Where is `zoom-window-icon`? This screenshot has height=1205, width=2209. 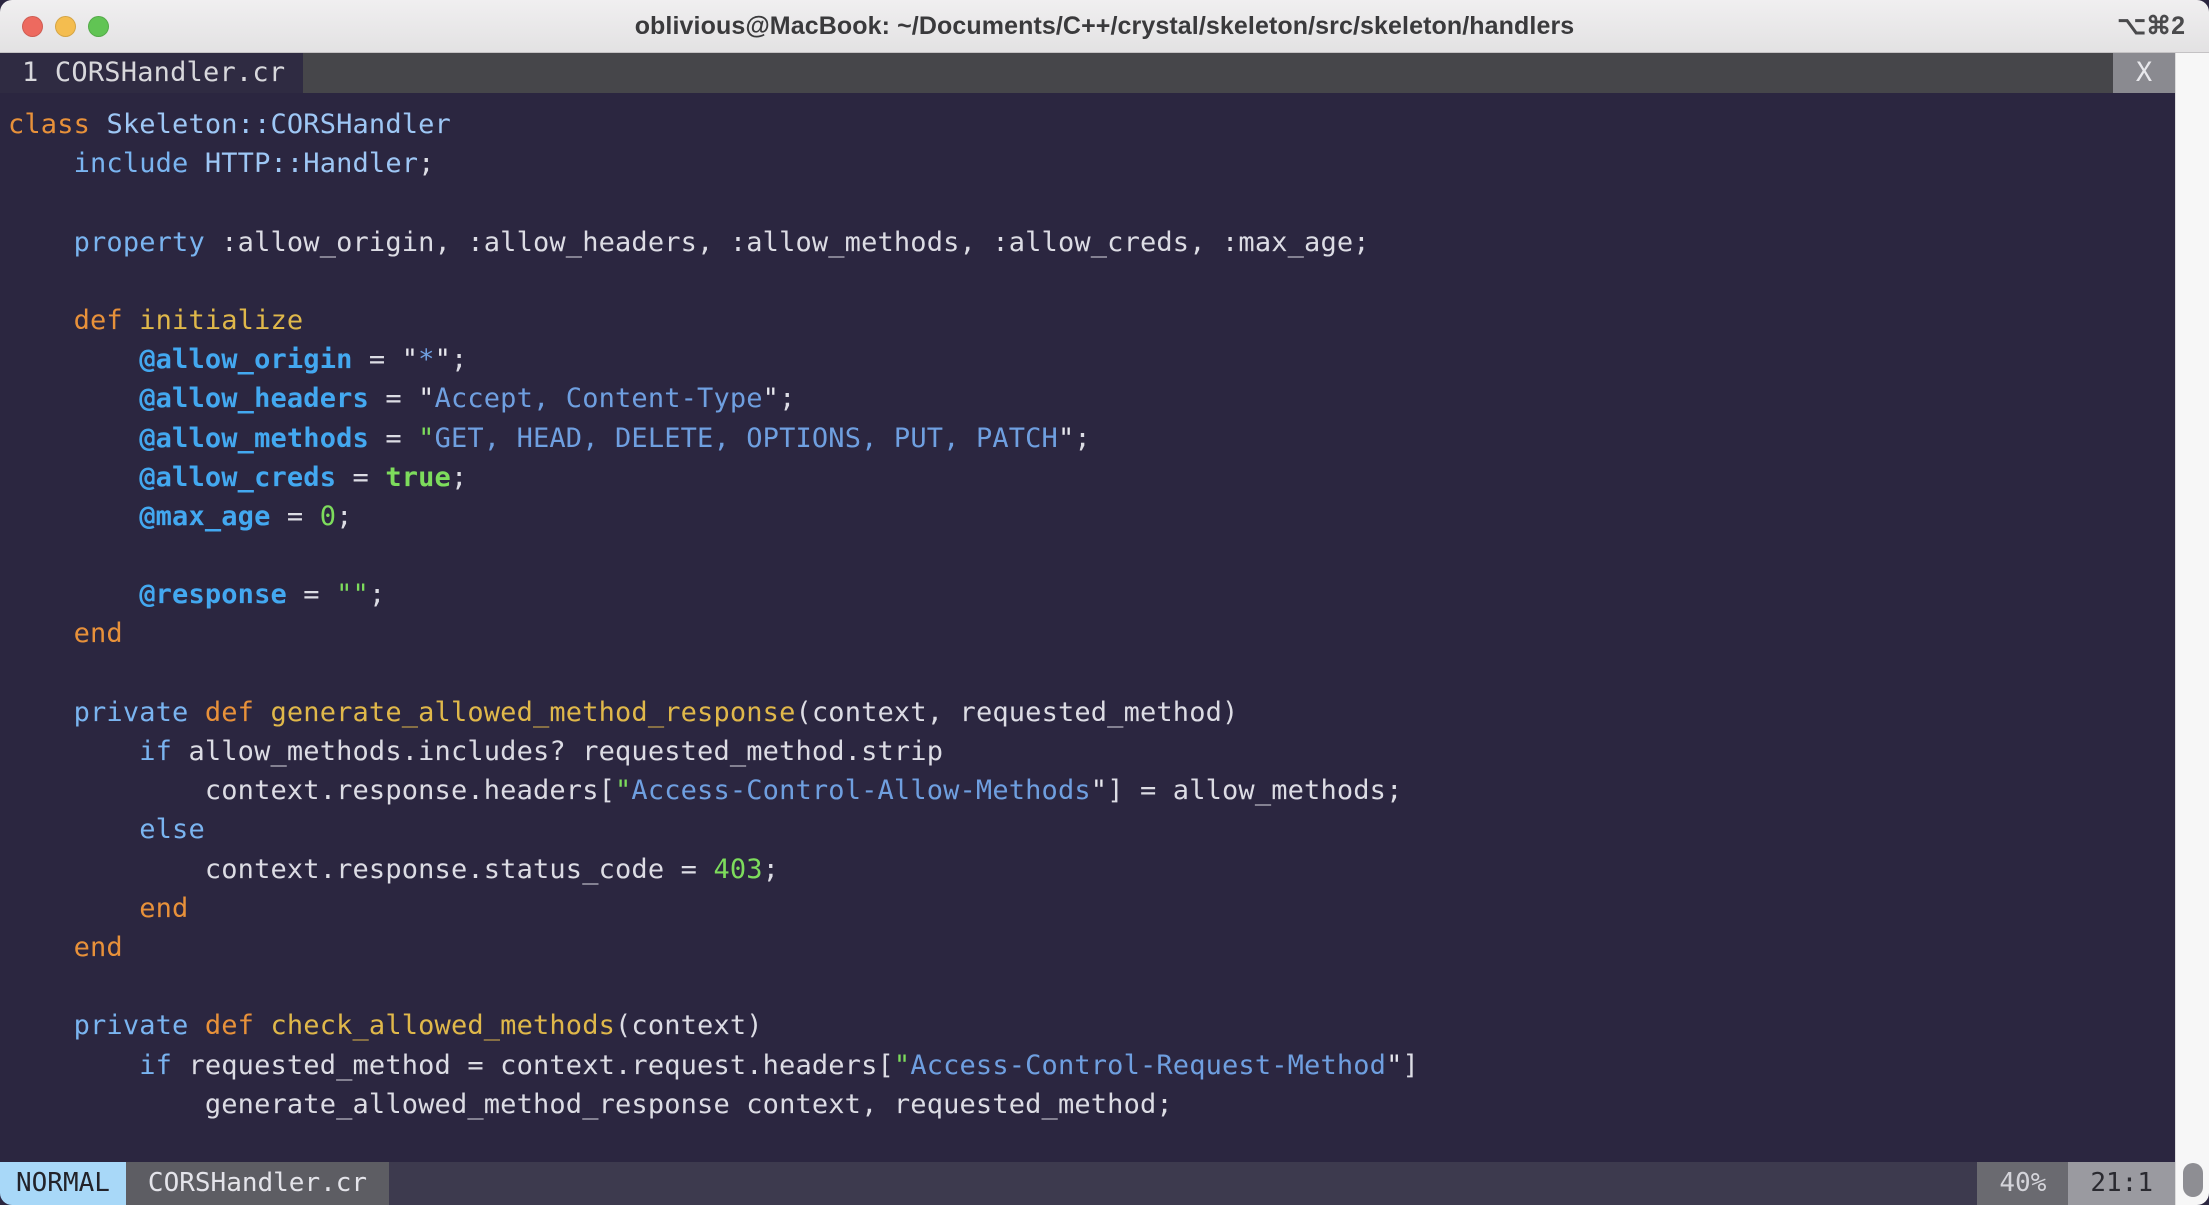 zoom-window-icon is located at coordinates (98, 26).